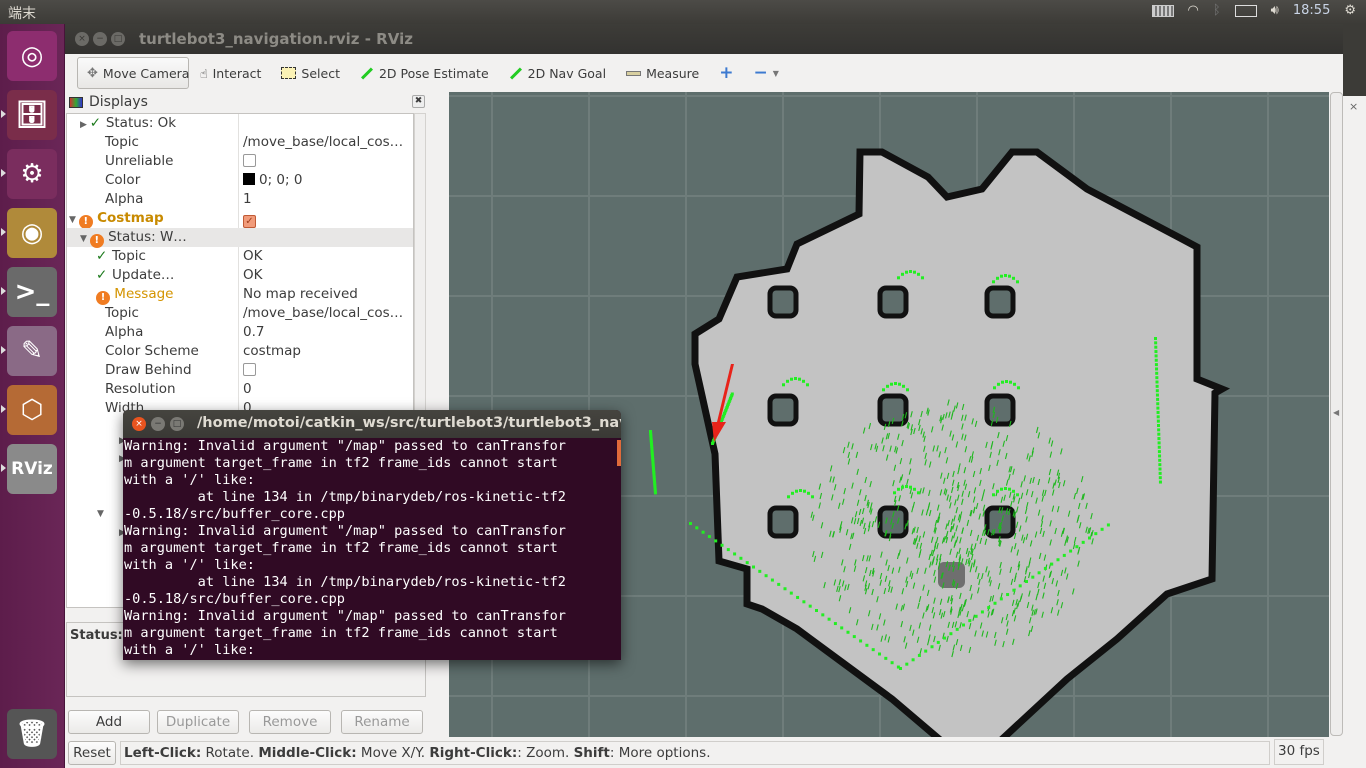 This screenshot has width=1366, height=768. I want to click on pose-estimate-tool: 2D Pose Estimate, so click(424, 73).